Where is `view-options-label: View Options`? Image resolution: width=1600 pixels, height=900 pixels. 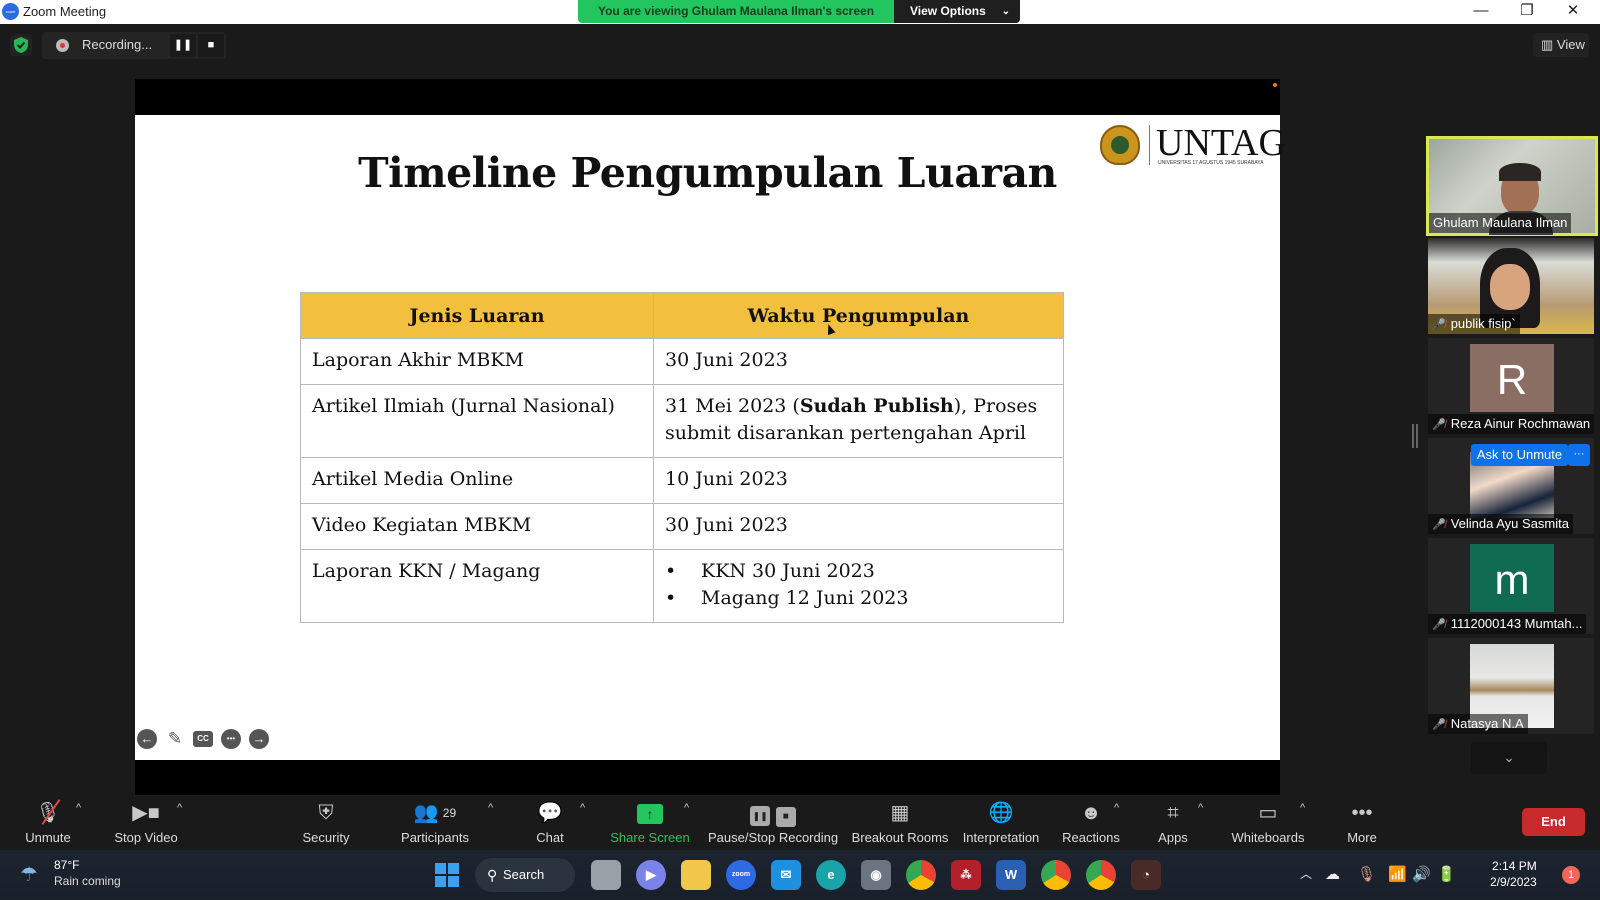
view-options-label: View Options is located at coordinates (948, 11).